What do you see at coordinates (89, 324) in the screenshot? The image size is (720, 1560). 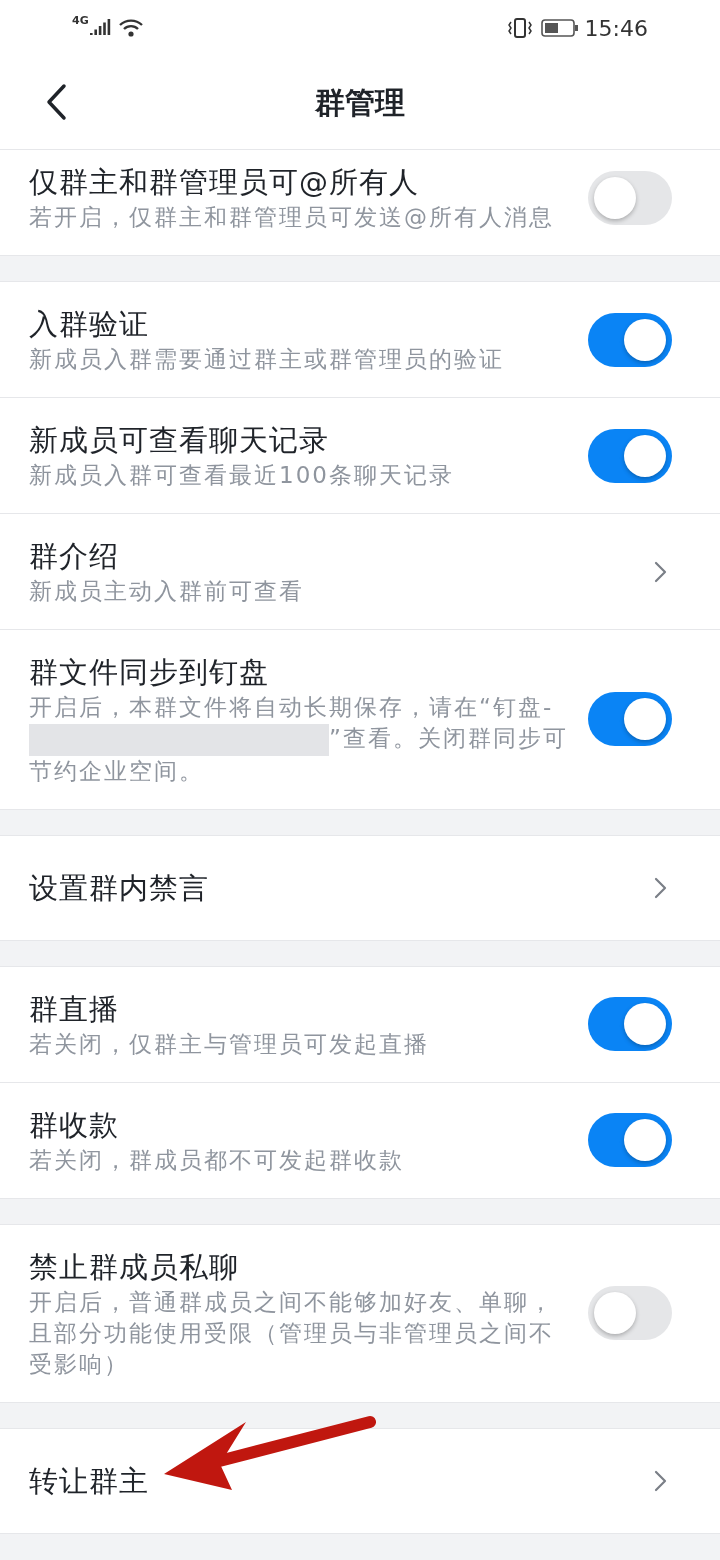 I see `row-title: 入群验证` at bounding box center [89, 324].